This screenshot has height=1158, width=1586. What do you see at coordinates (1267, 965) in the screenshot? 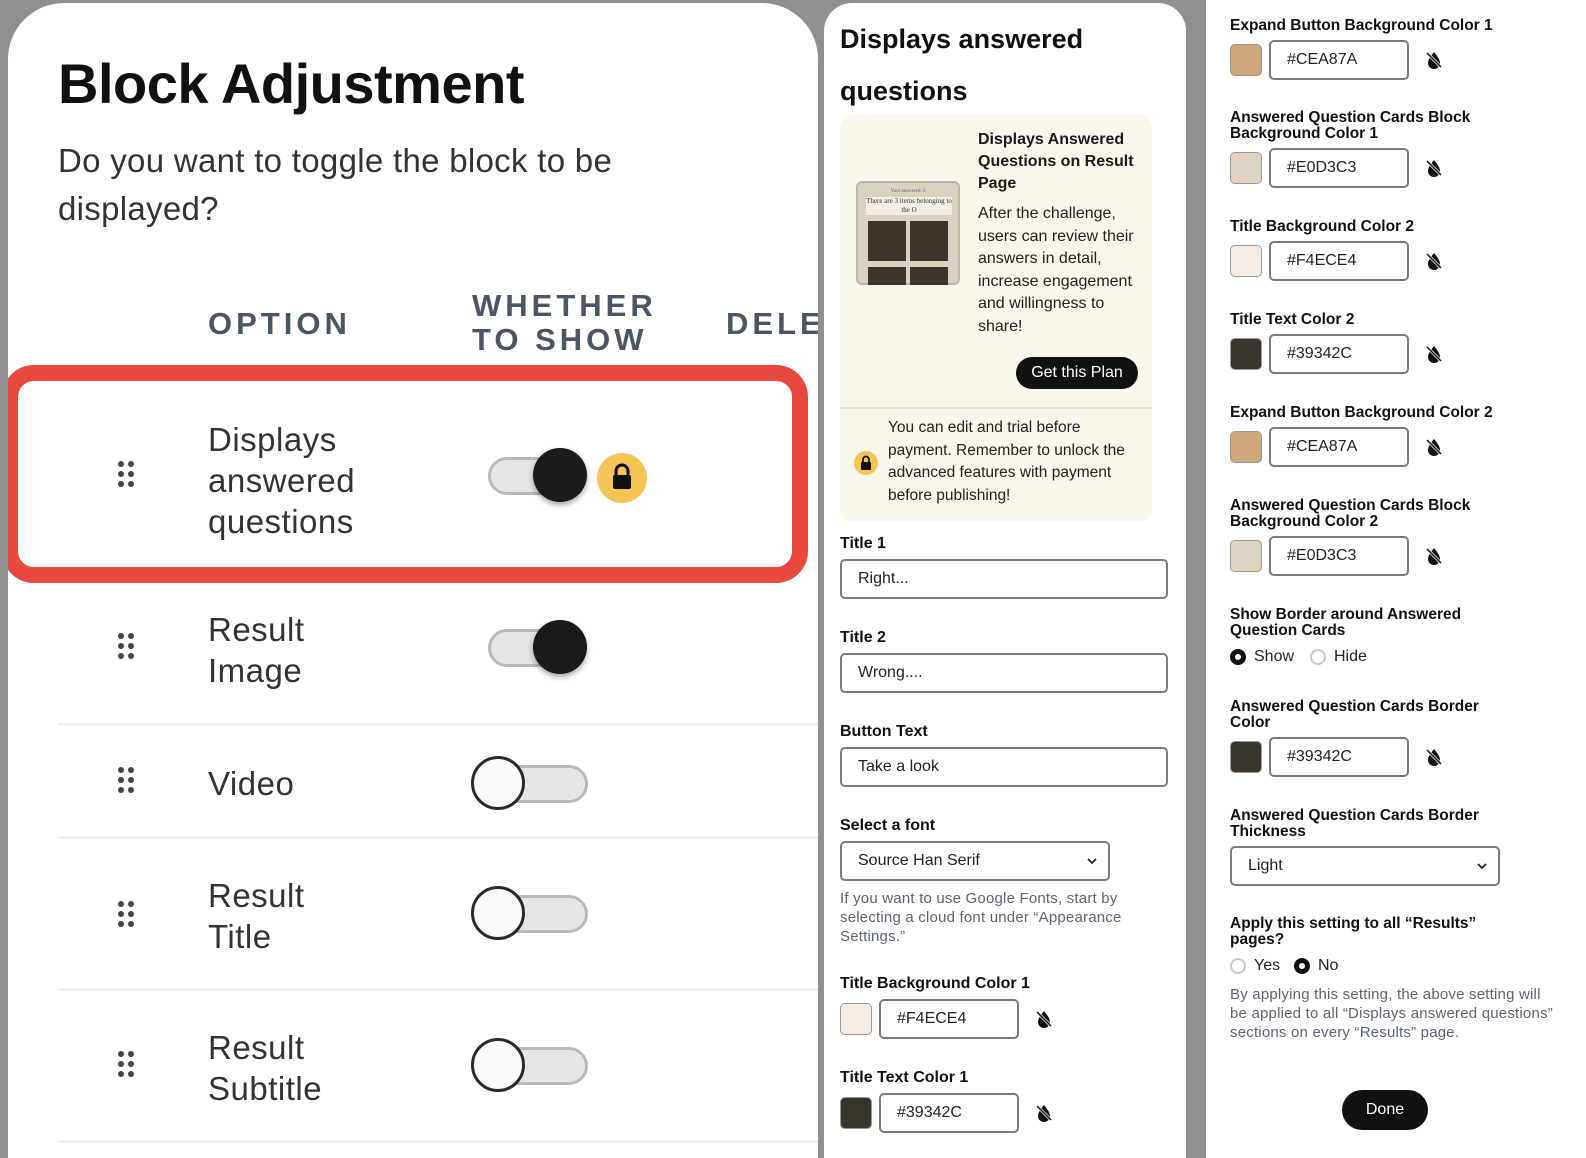
I see `radio-label: Yes` at bounding box center [1267, 965].